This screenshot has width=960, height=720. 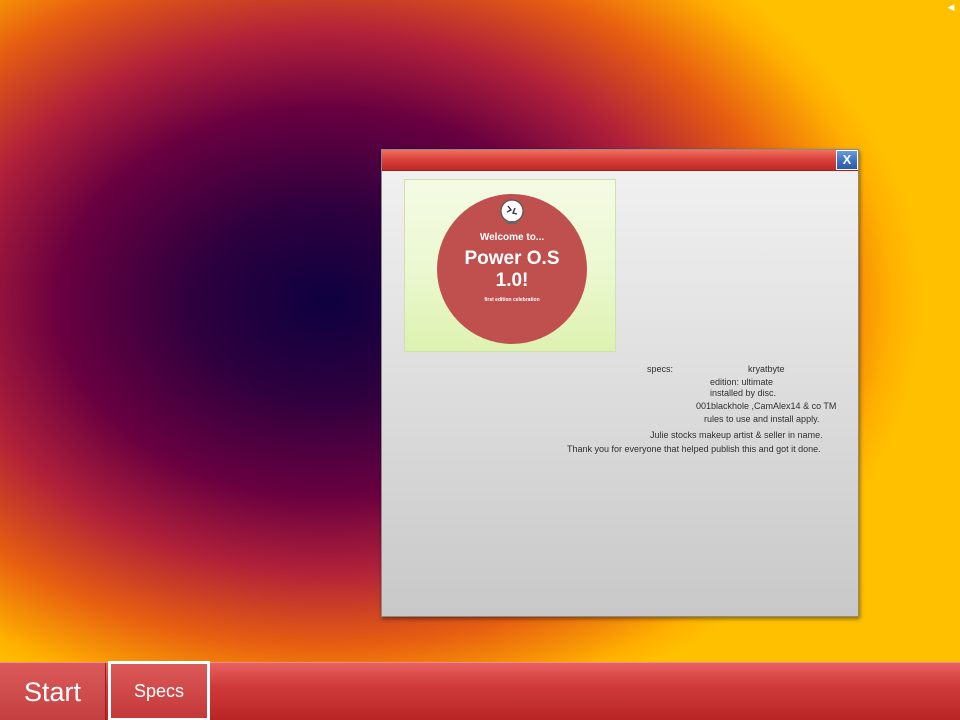 What do you see at coordinates (766, 406) in the screenshot?
I see `specs-credits: 001blackhole ,CamAlex14 & co TM` at bounding box center [766, 406].